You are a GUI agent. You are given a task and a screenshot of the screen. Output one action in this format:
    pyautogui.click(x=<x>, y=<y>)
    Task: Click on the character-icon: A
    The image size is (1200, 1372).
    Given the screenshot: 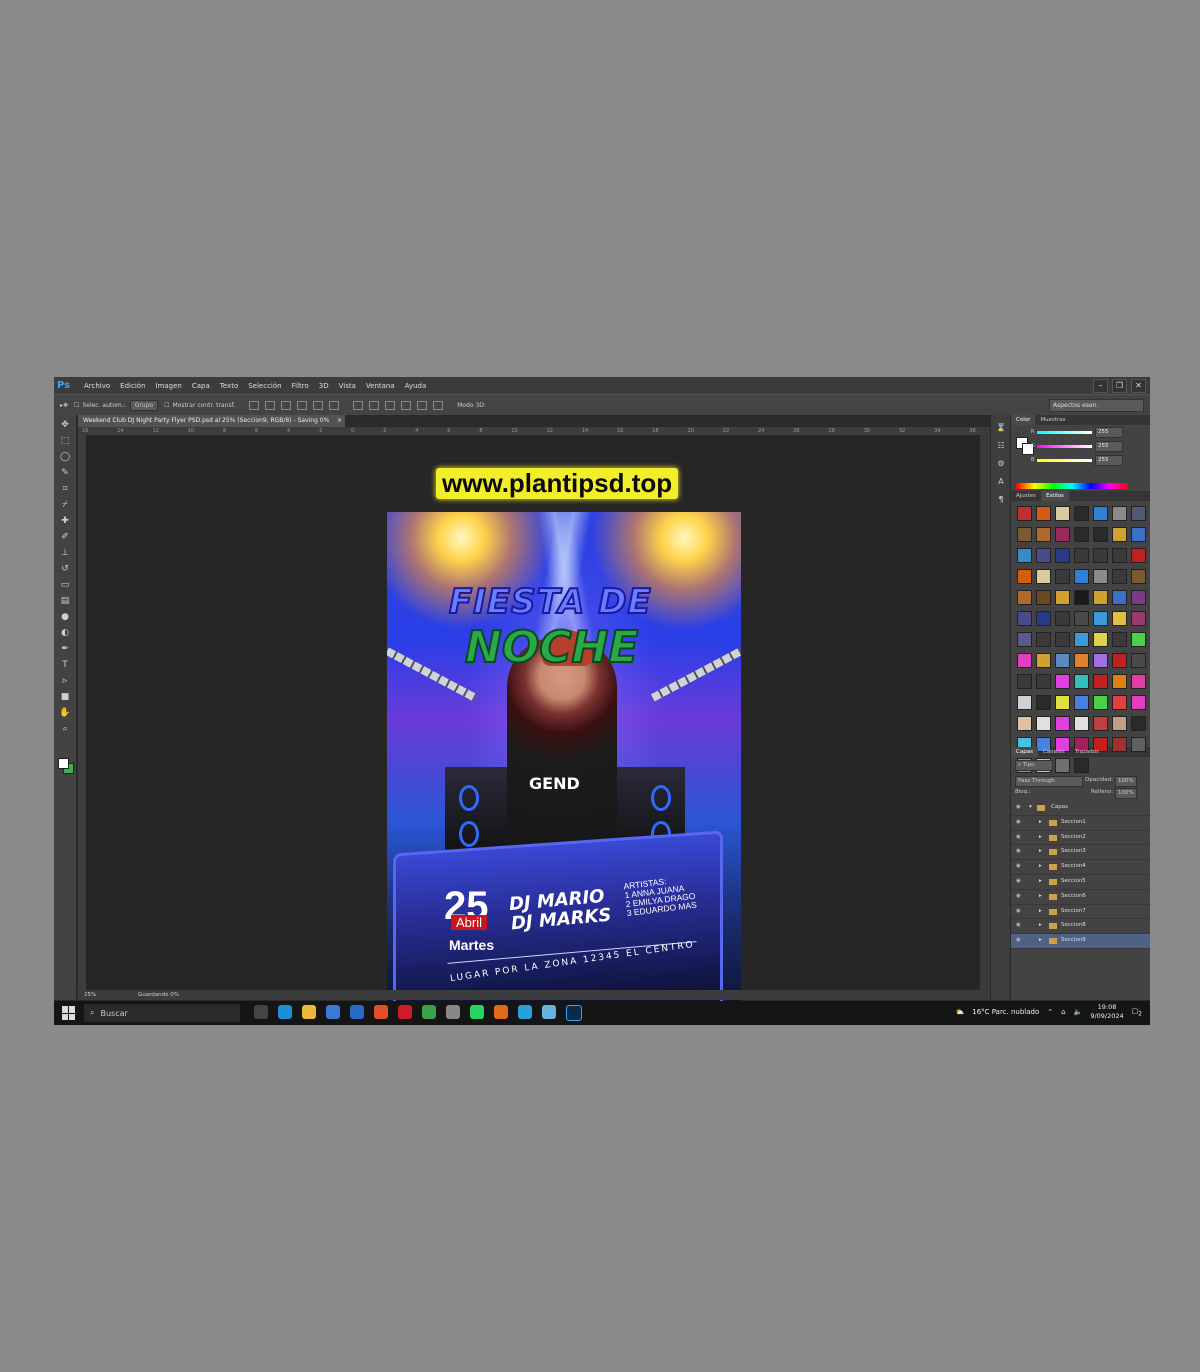 What is the action you would take?
    pyautogui.click(x=1001, y=482)
    